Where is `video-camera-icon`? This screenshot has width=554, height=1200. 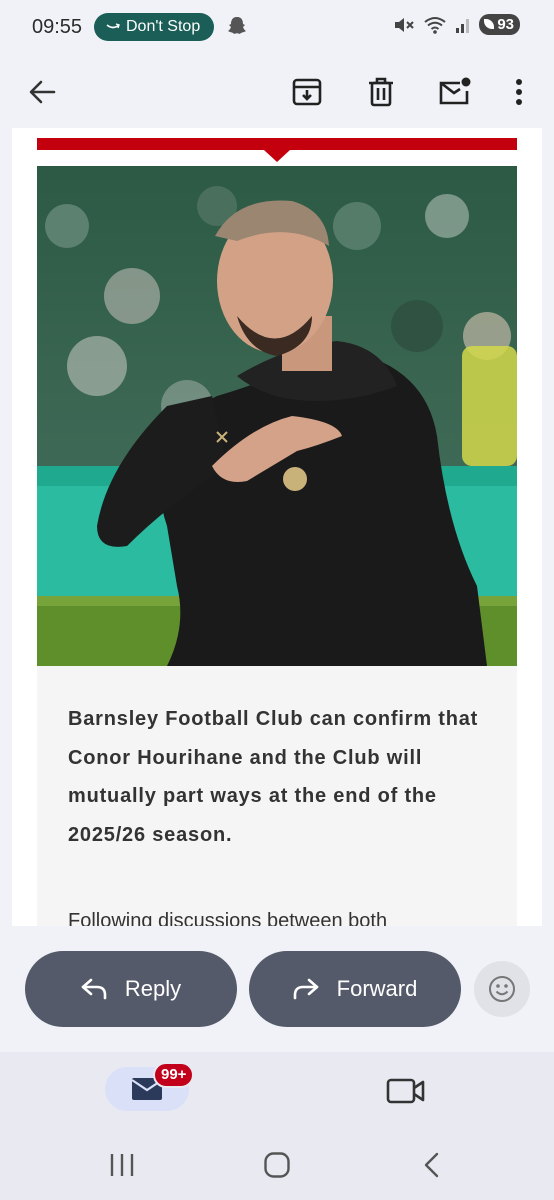 video-camera-icon is located at coordinates (406, 1091).